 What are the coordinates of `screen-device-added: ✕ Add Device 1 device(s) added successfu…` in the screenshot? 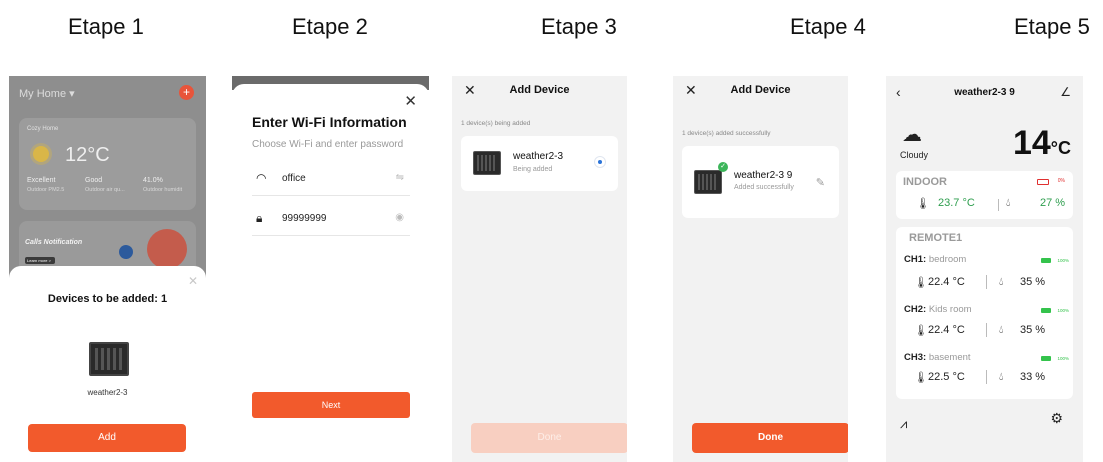 It's located at (760, 269).